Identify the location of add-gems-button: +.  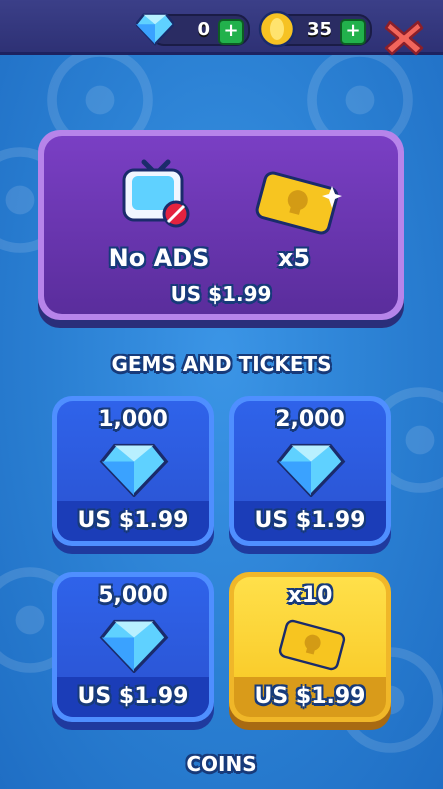
(231, 32).